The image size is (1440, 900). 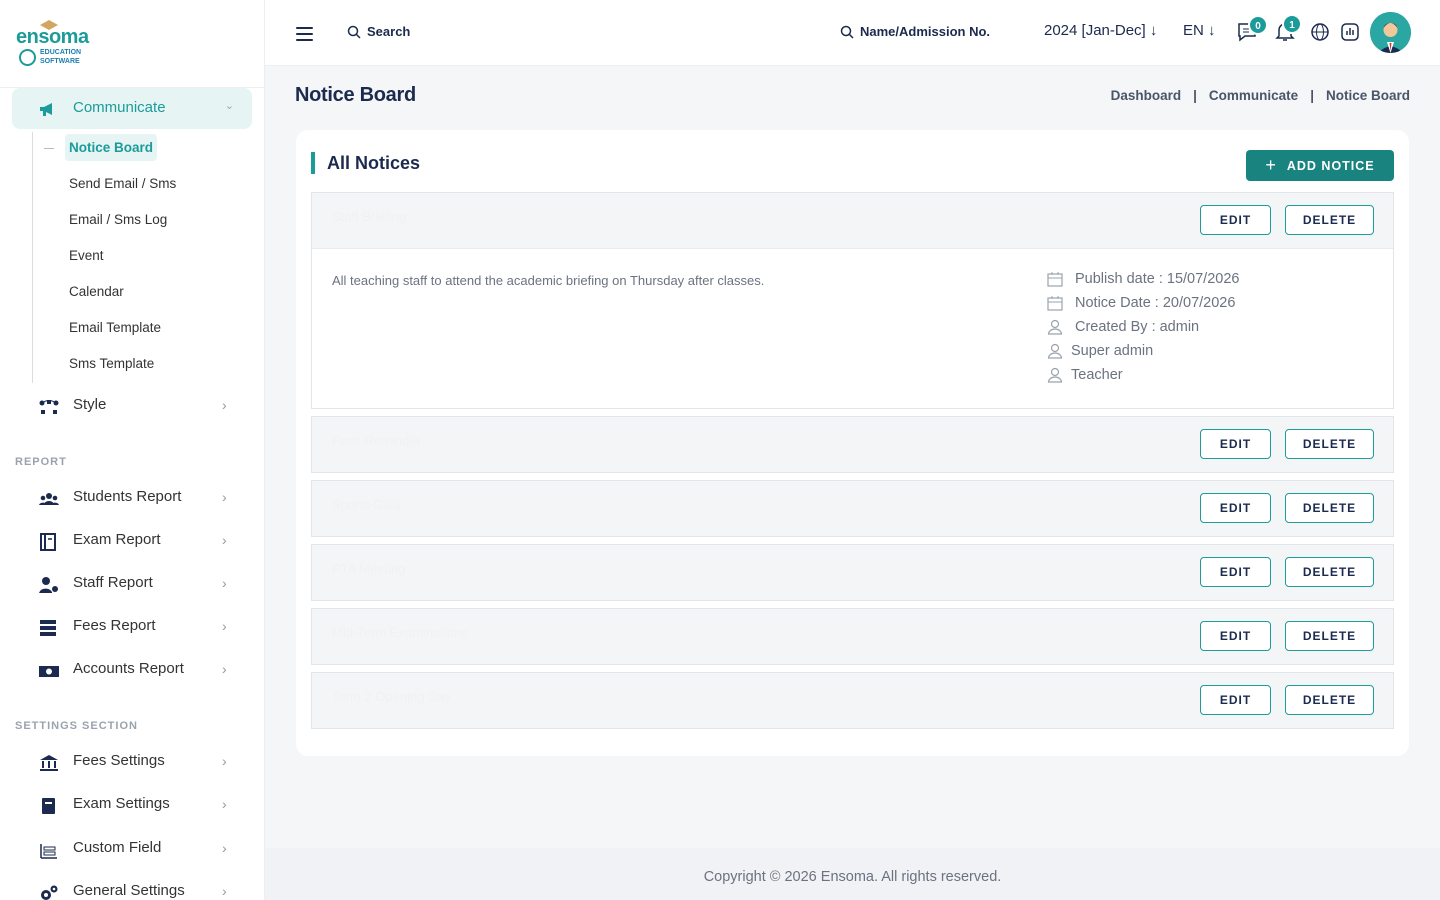 I want to click on notice-item: PTA Meeting EDIT DELETE, so click(x=852, y=572).